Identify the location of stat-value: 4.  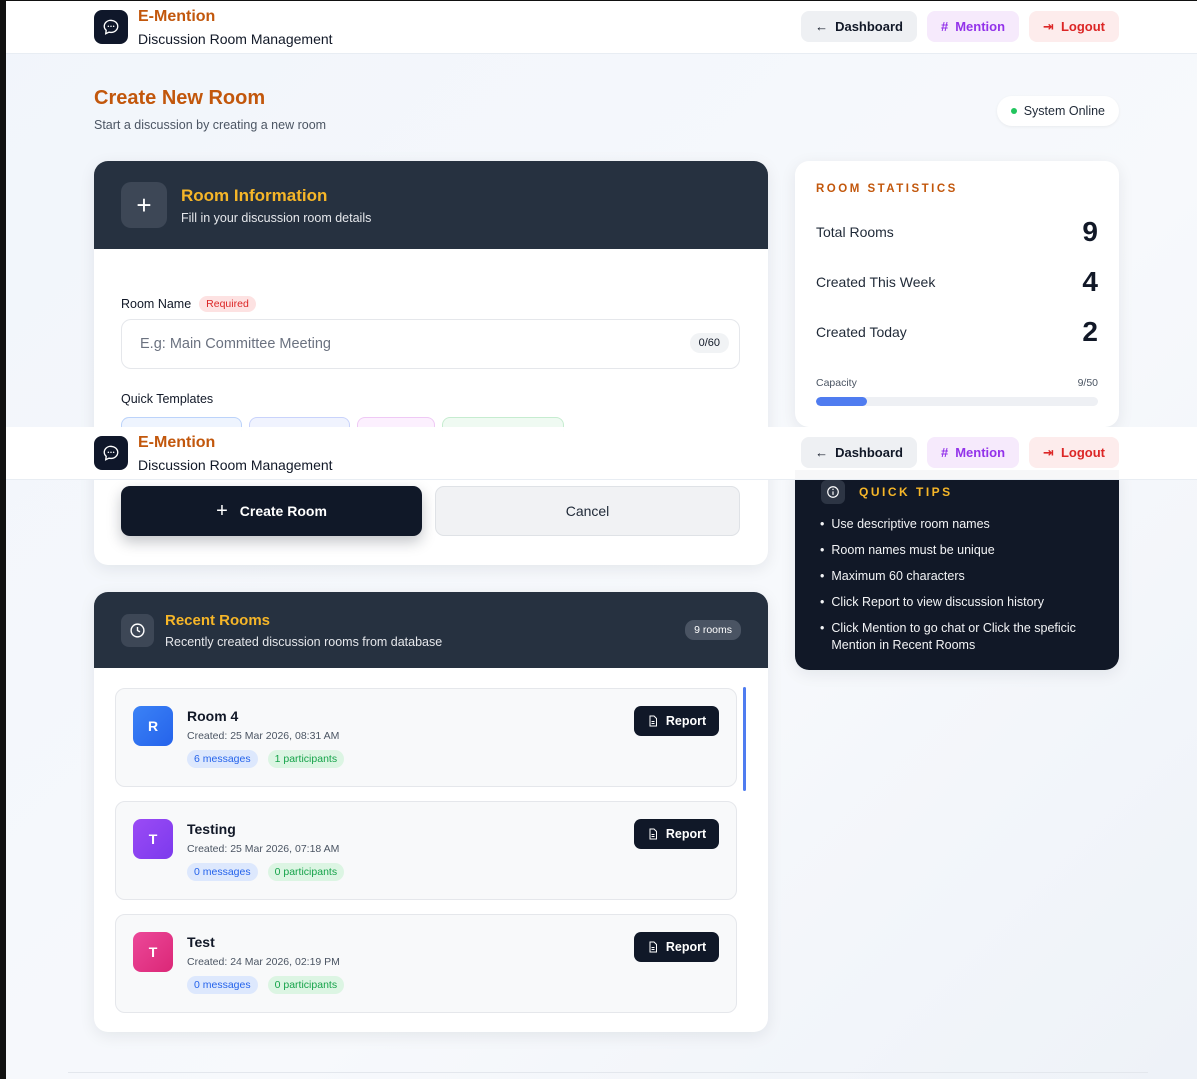
(1090, 281).